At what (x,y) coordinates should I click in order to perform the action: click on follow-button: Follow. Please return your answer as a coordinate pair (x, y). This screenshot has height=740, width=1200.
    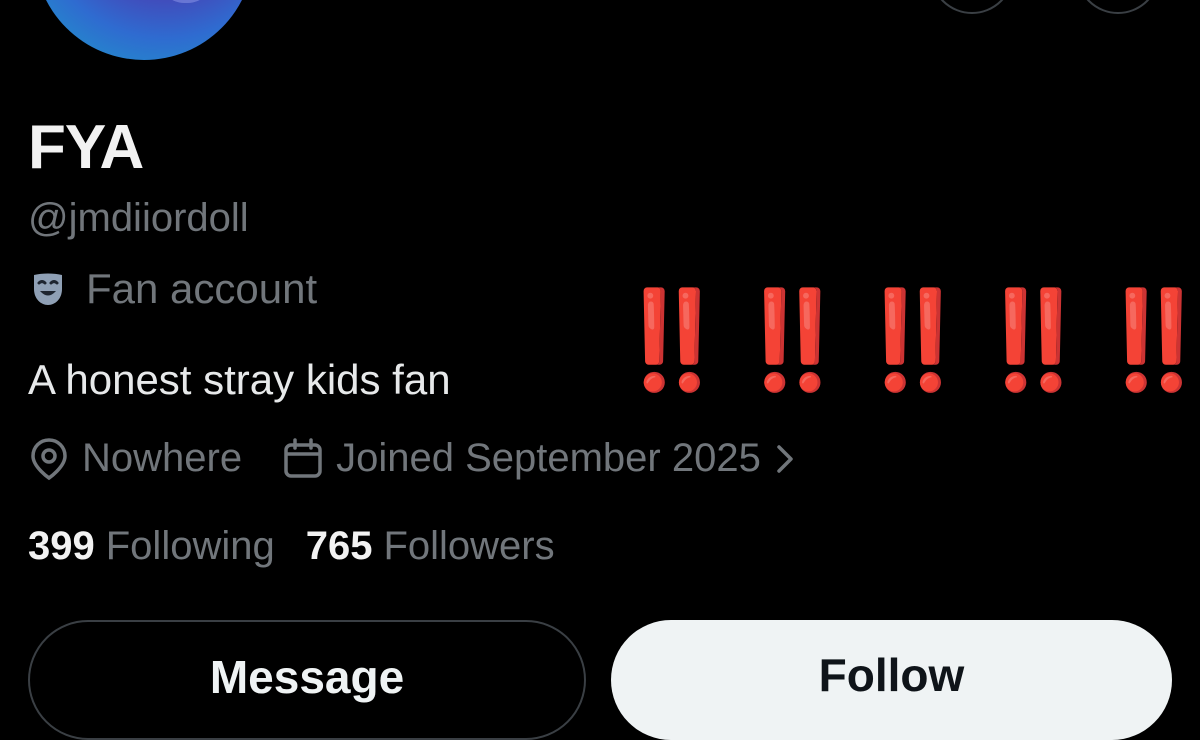
    Looking at the image, I should click on (891, 680).